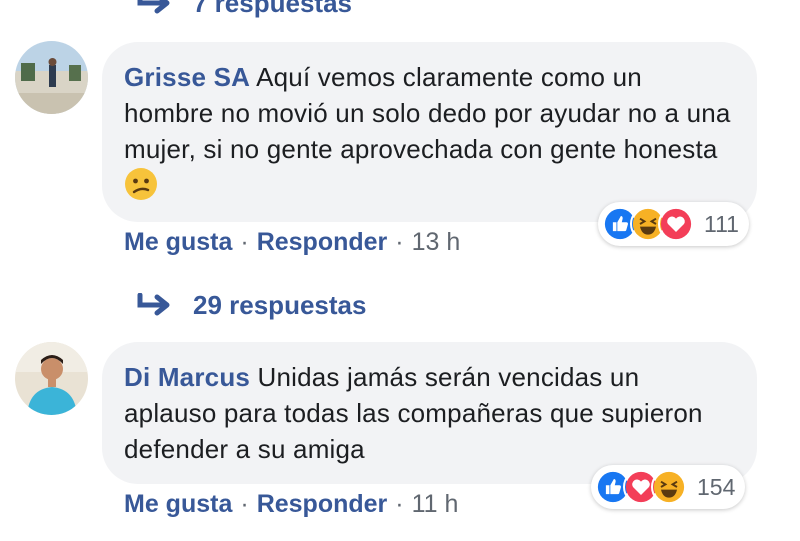  I want to click on view-replies-link: 29 respuestas, so click(251, 305).